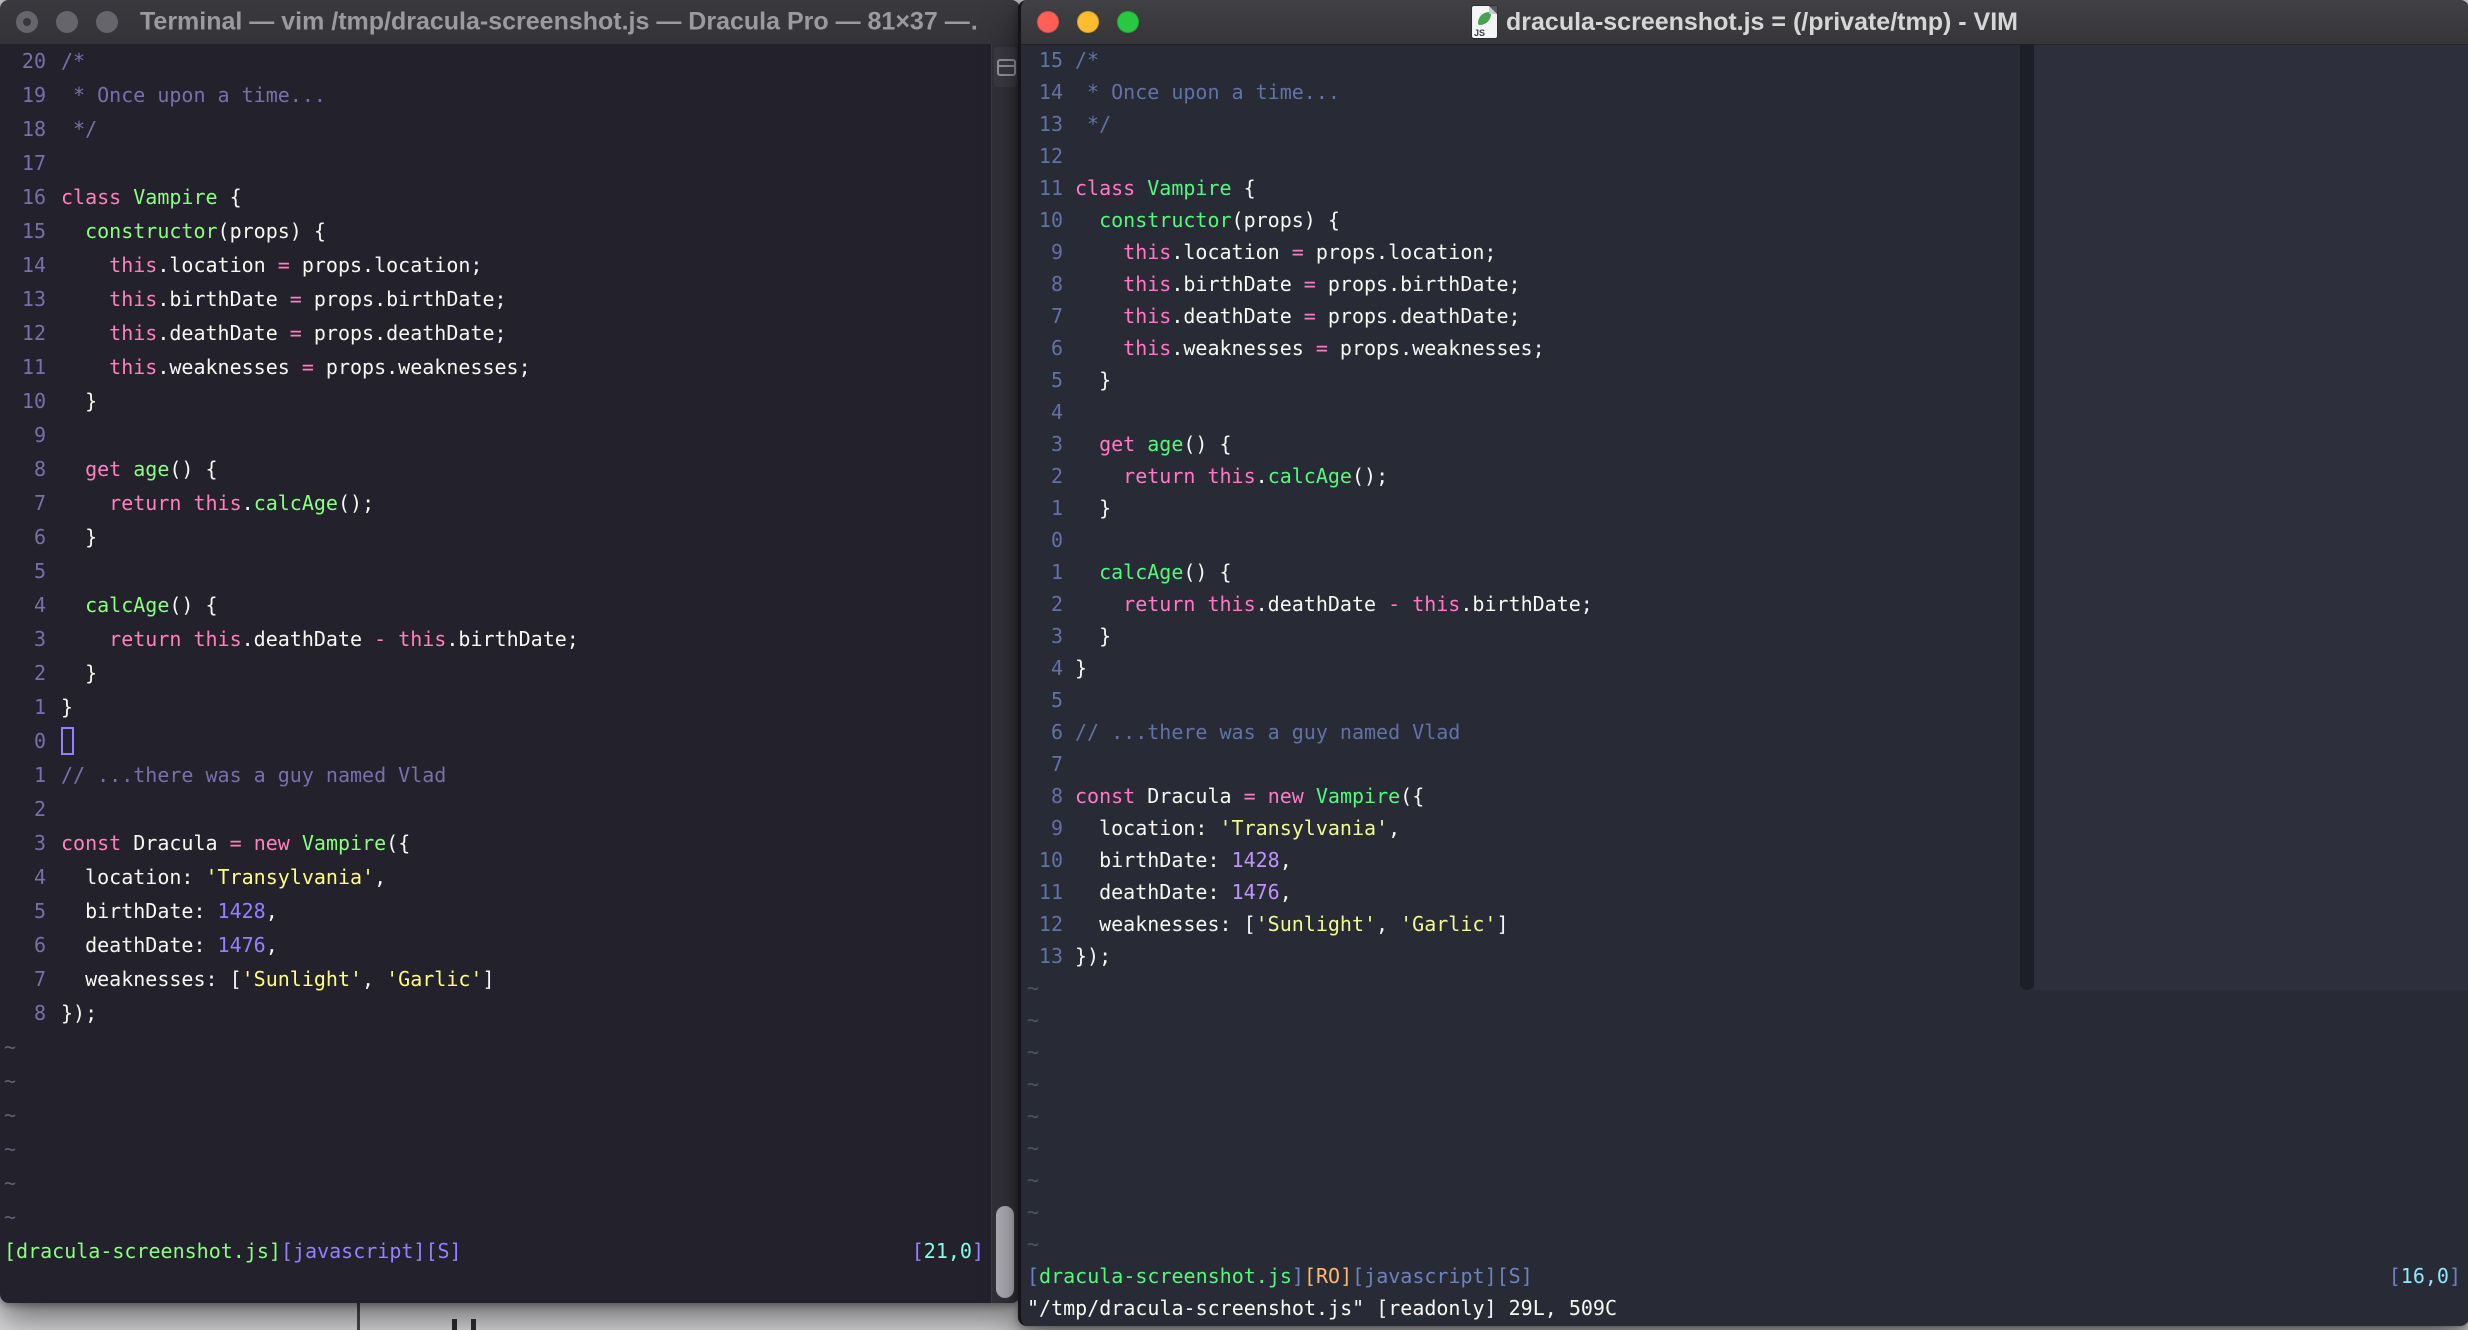 The image size is (2468, 1330). I want to click on statusline-filename: [dracula-screenshot.js], so click(142, 1251).